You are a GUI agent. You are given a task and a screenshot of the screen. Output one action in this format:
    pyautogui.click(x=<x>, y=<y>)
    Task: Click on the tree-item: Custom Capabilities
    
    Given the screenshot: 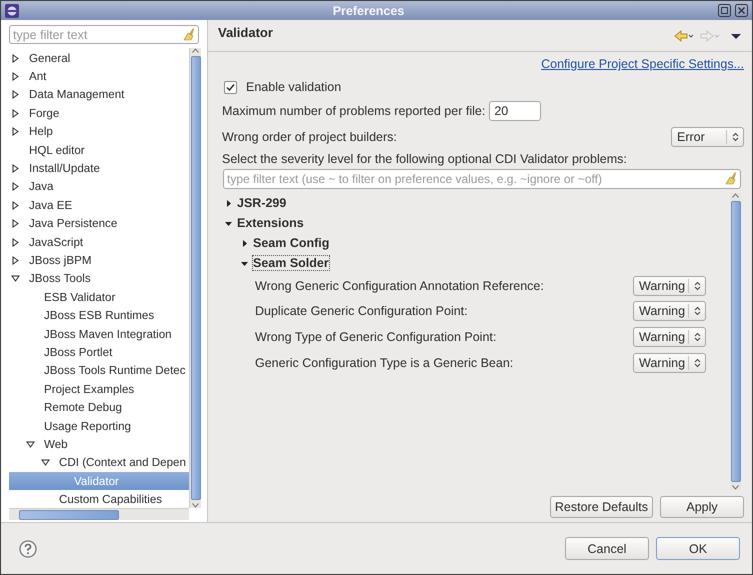 What is the action you would take?
    pyautogui.click(x=99, y=499)
    